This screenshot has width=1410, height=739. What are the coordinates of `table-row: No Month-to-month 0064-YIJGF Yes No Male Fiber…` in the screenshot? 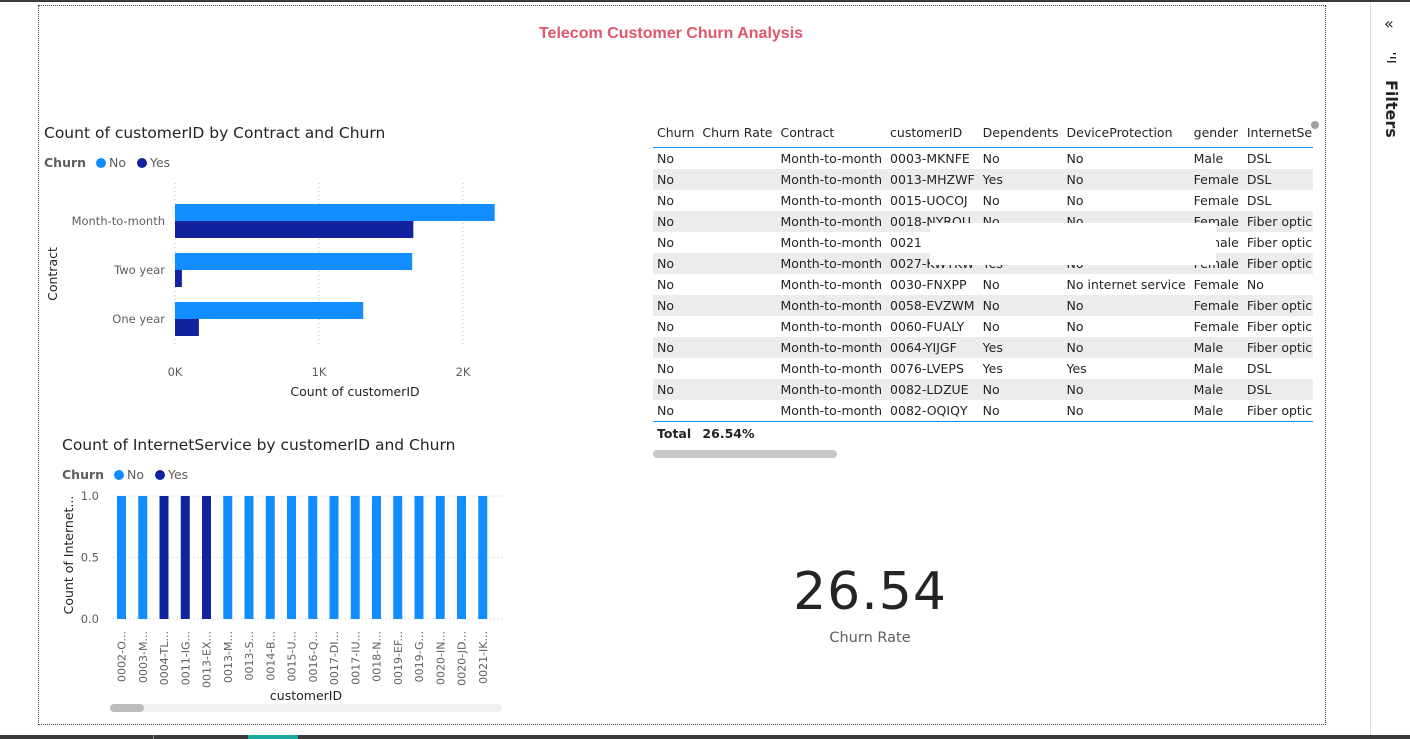 It's located at (983, 347).